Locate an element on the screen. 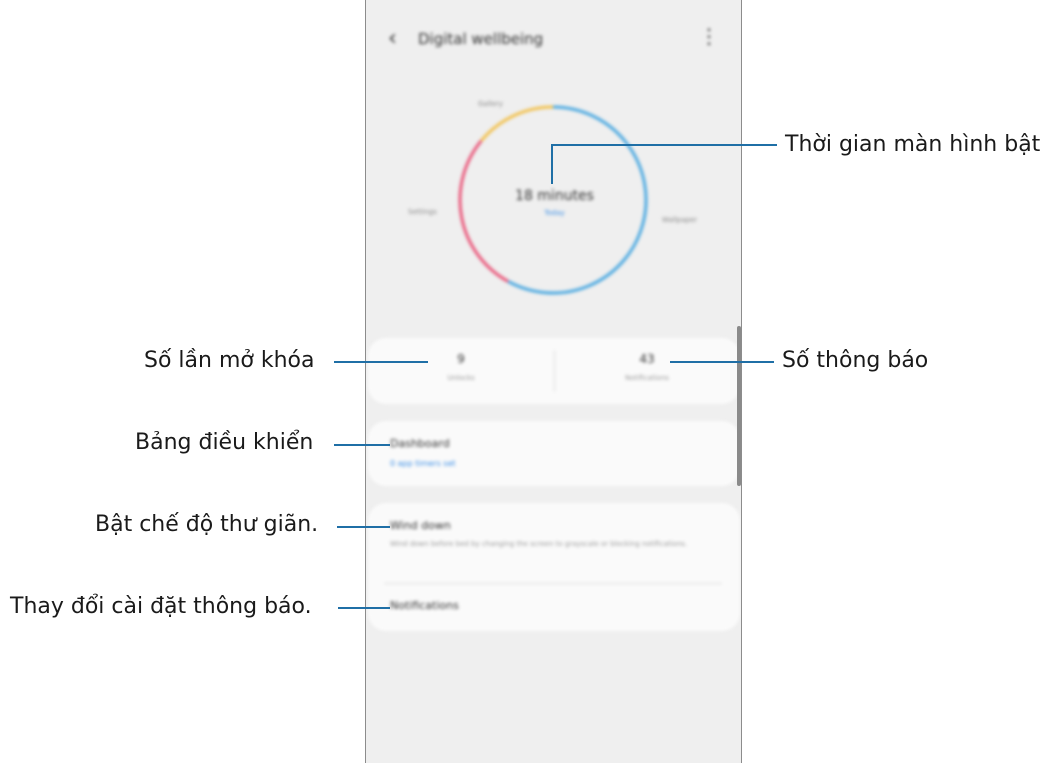  callout-line-screen-time-drop is located at coordinates (552, 164).